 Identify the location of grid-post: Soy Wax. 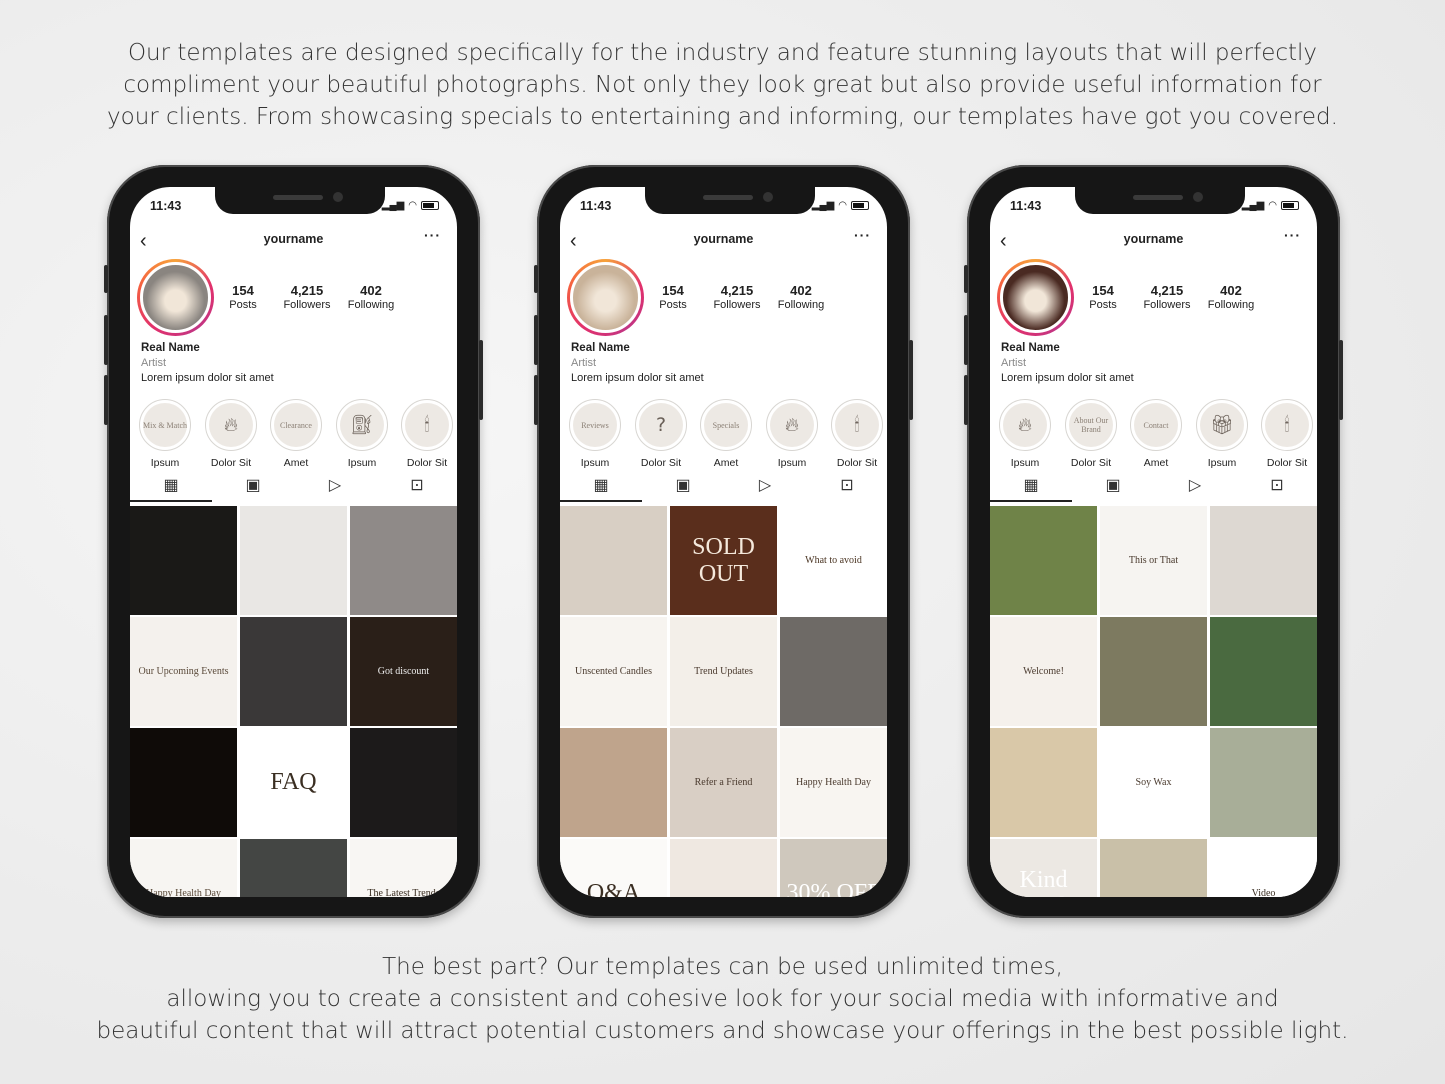
(1153, 782).